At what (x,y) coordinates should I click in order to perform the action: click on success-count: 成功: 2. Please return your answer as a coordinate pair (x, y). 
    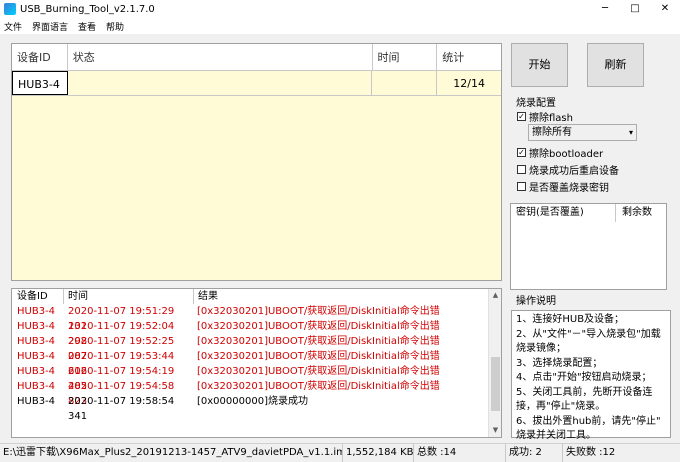
    Looking at the image, I should click on (534, 453).